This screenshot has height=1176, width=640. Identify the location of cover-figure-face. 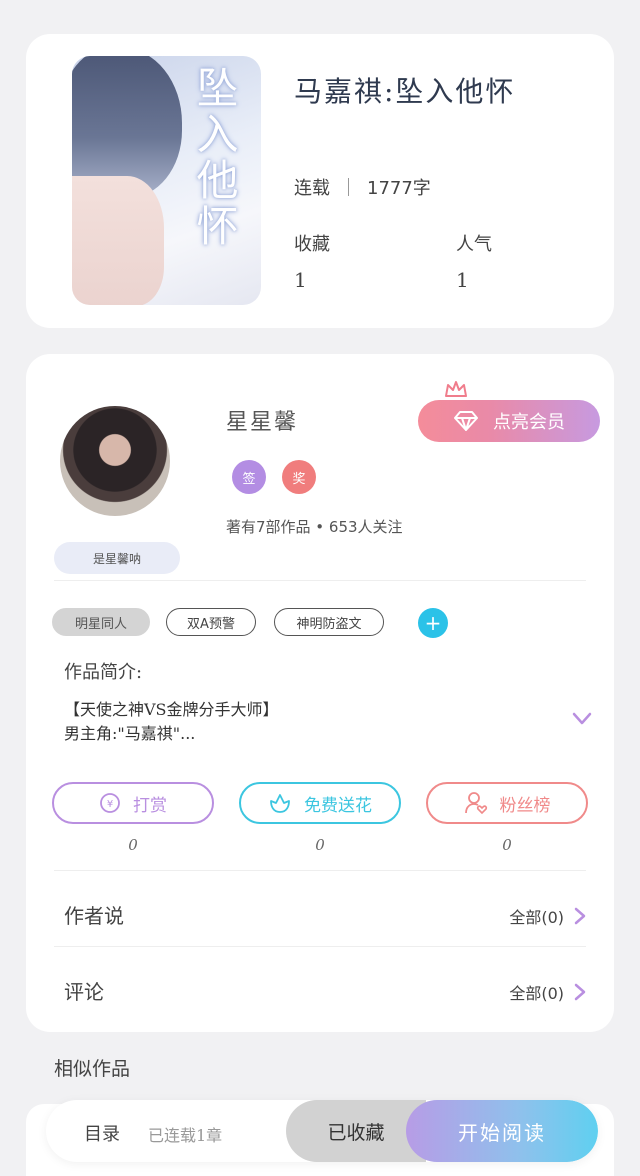
(118, 240).